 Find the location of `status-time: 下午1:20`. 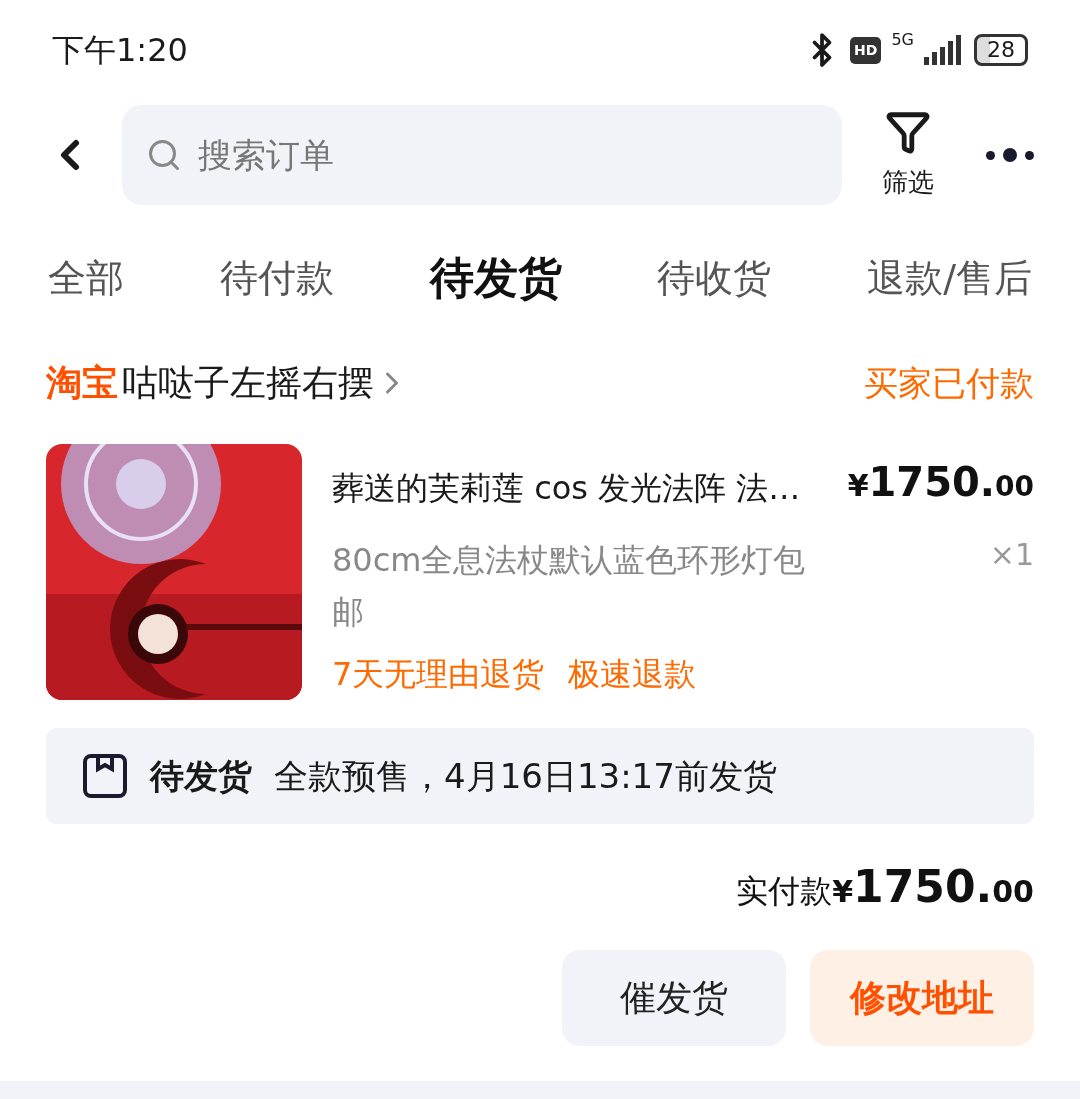

status-time: 下午1:20 is located at coordinates (120, 50).